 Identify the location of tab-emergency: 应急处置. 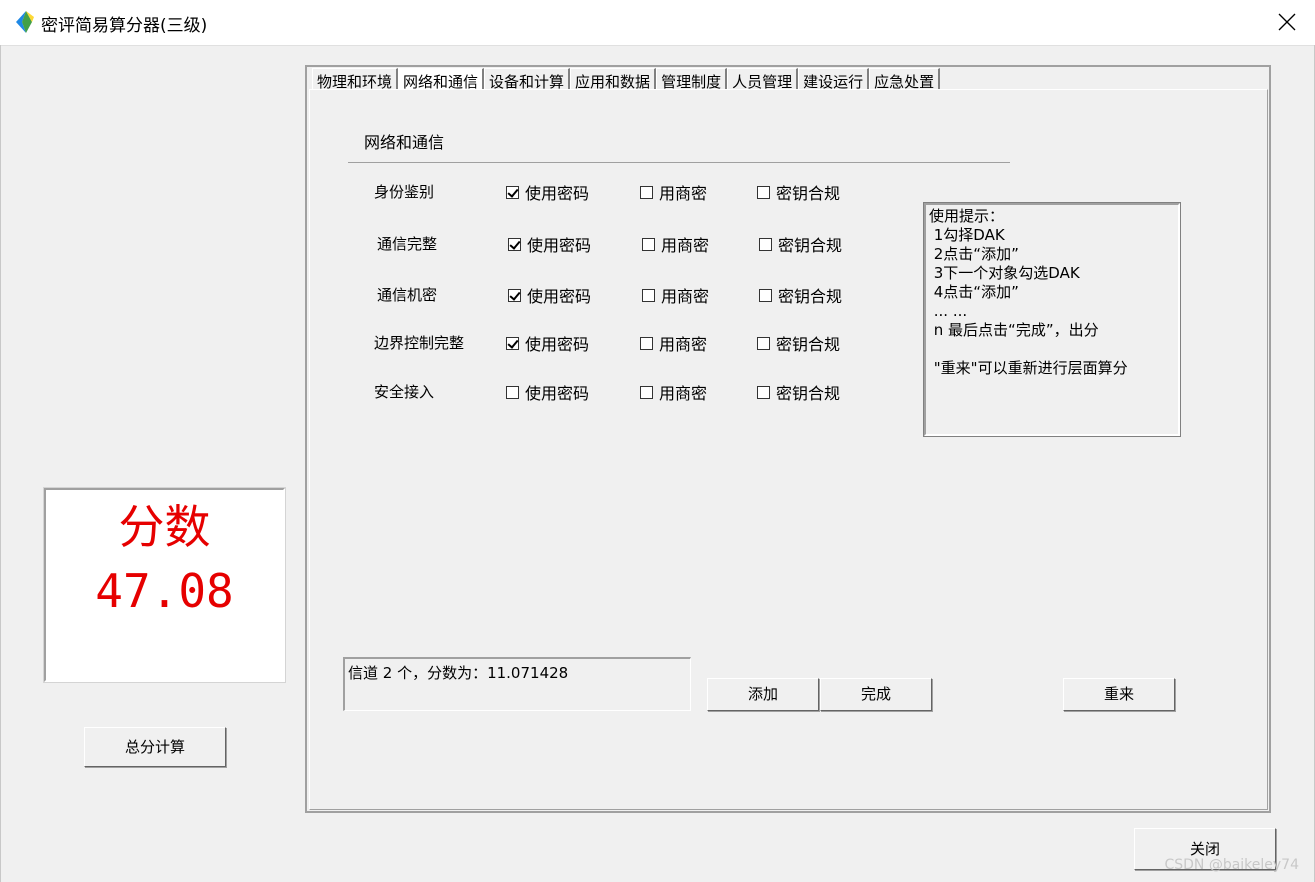
(905, 78).